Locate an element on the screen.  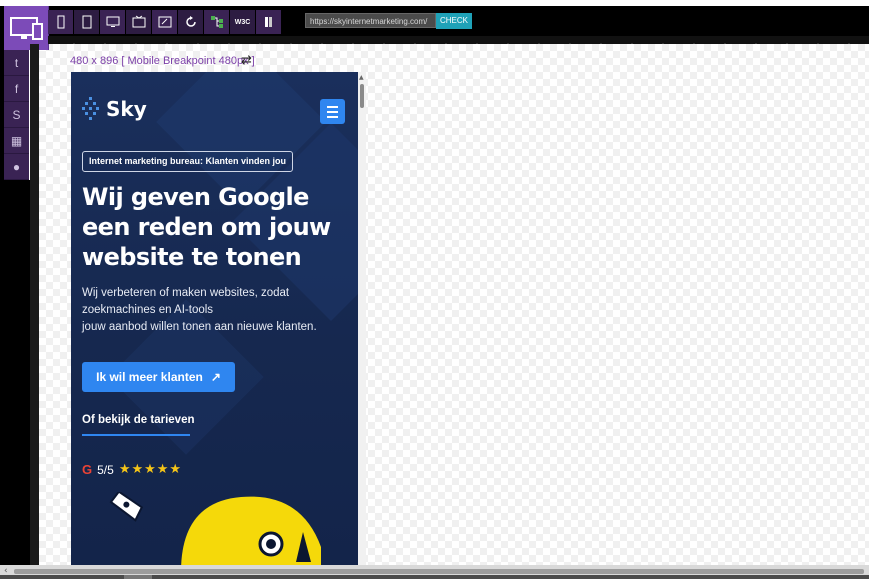
mobile-portrait-icon is located at coordinates (60, 22).